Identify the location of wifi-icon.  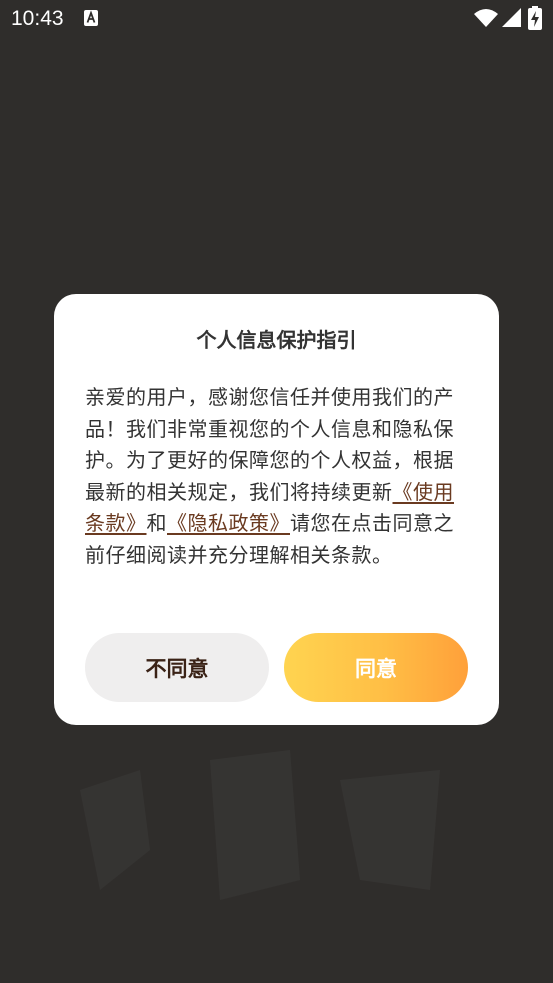
(486, 18).